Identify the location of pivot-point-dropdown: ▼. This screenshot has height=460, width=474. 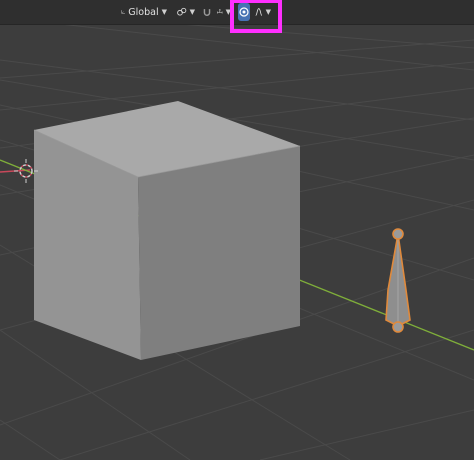
(186, 12).